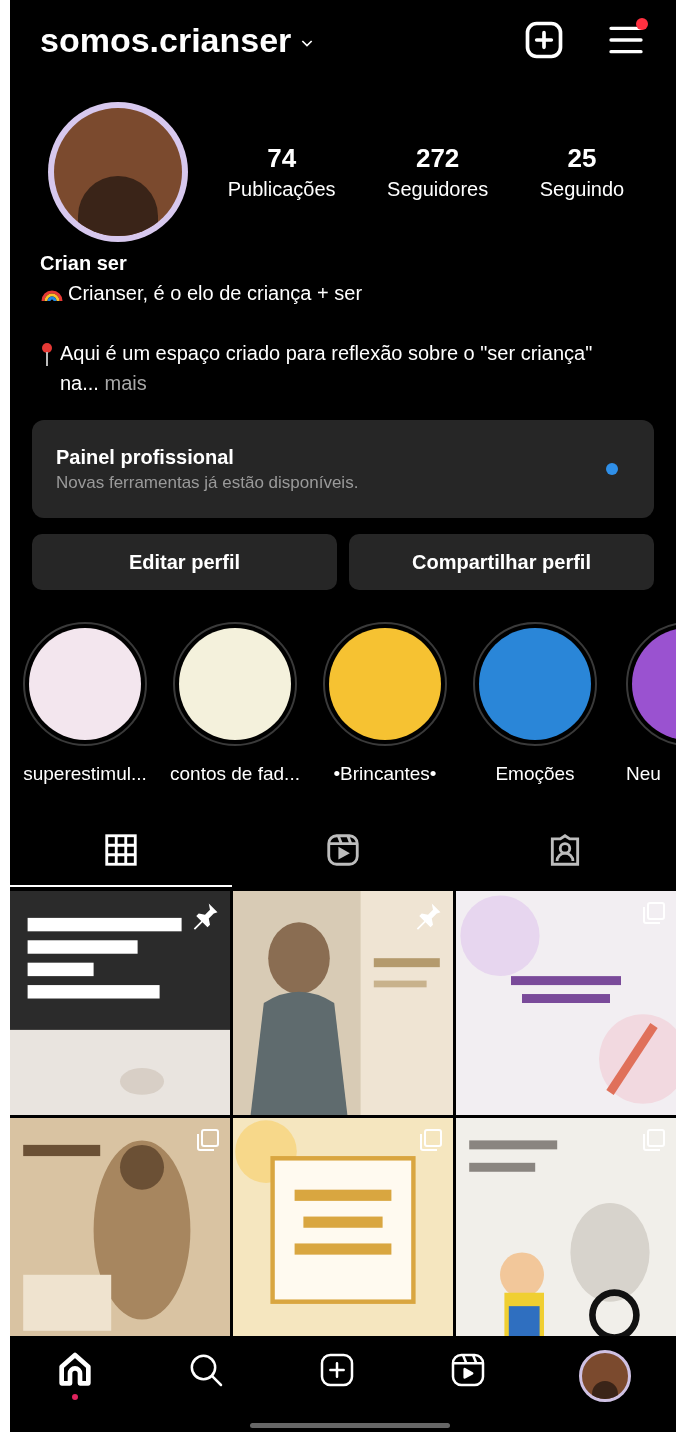  I want to click on highlight-label: •Brincantes•, so click(385, 774).